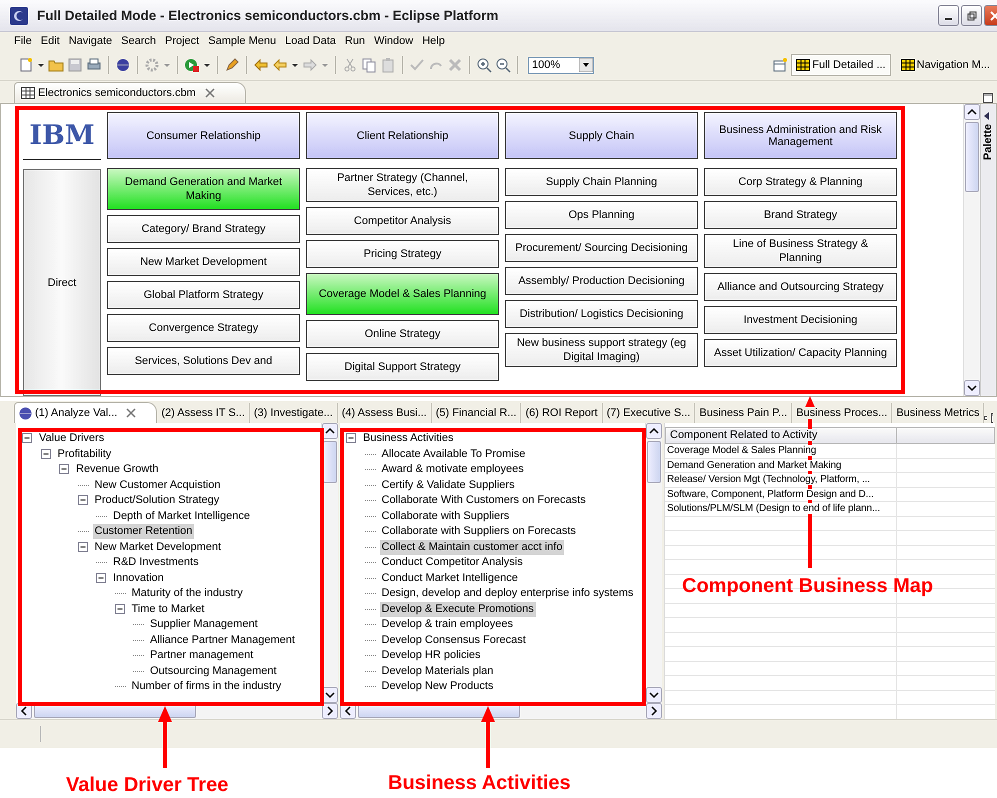  I want to click on tree-item: New Customer Acquistion, so click(157, 485).